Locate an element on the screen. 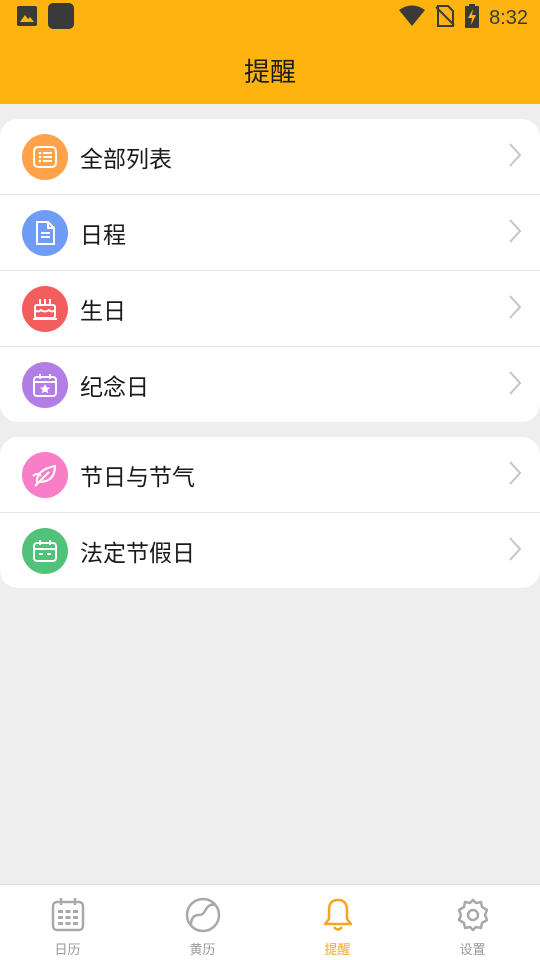 This screenshot has height=960, width=540. image-icon is located at coordinates (27, 18).